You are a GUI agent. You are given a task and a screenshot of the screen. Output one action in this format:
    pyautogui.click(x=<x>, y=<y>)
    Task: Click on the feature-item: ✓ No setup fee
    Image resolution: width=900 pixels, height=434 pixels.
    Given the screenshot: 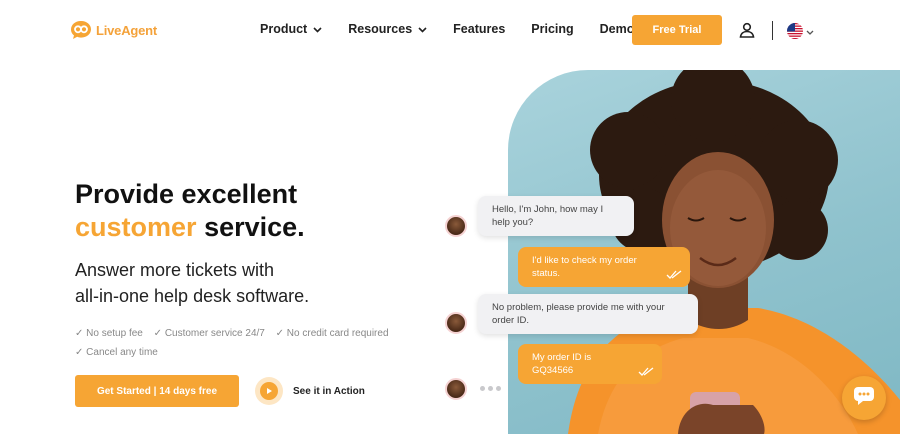 What is the action you would take?
    pyautogui.click(x=109, y=333)
    